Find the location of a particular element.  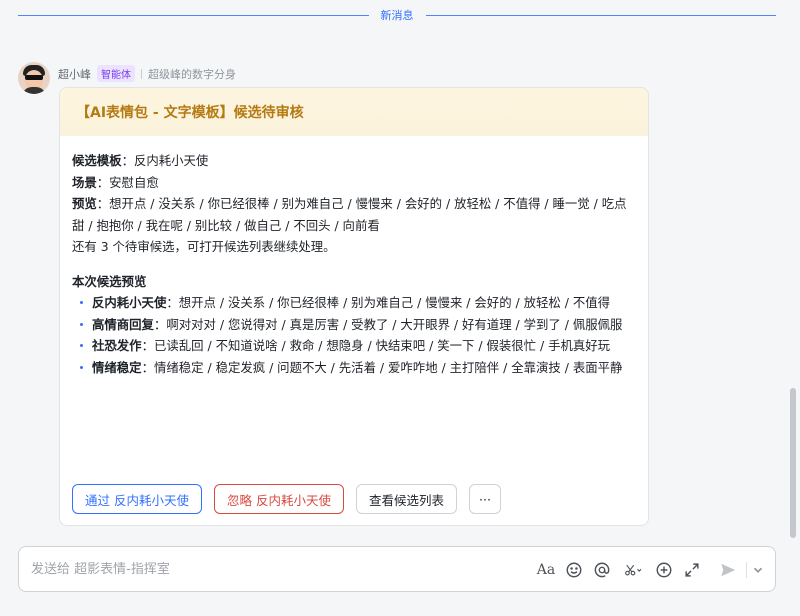

message-header is located at coordinates (34, 78).